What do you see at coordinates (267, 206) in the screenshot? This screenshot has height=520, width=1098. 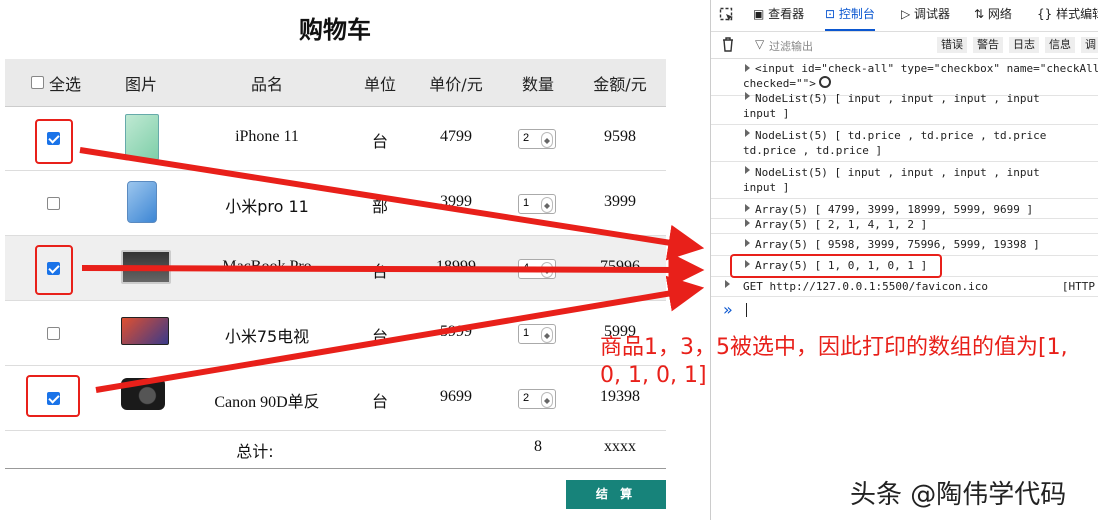 I see `product-name: 小米pro 11` at bounding box center [267, 206].